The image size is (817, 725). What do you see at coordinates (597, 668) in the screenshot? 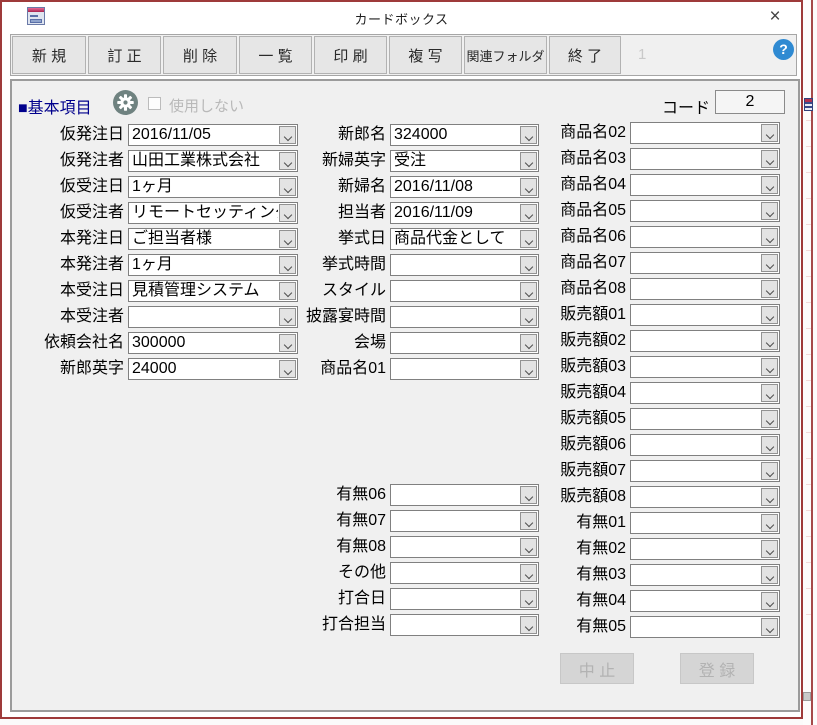
I see `cancel-button: 中 止` at bounding box center [597, 668].